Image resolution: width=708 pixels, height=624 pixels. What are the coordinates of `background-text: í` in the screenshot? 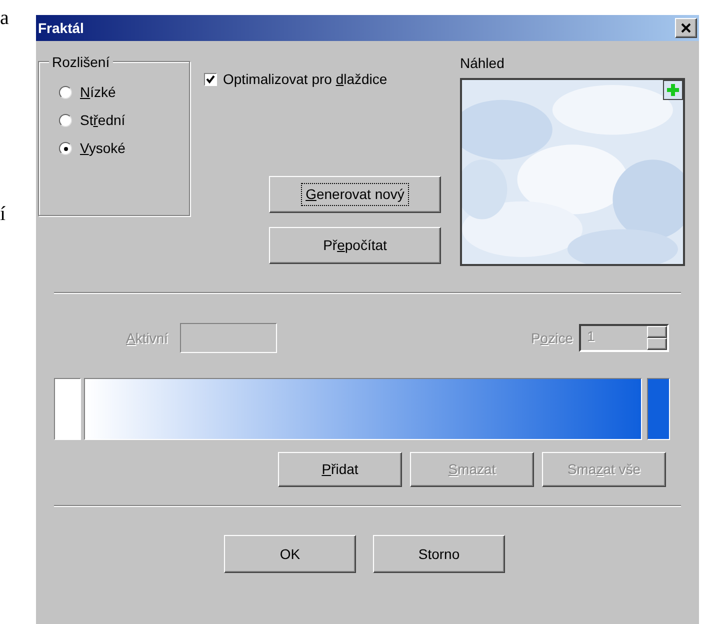 It's located at (3, 214).